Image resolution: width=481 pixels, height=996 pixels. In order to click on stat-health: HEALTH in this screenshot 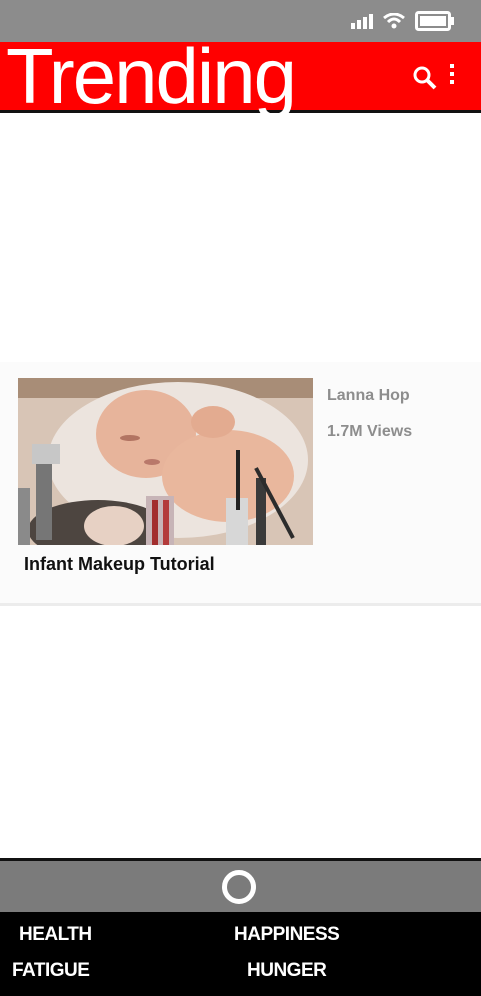, I will do `click(55, 934)`.